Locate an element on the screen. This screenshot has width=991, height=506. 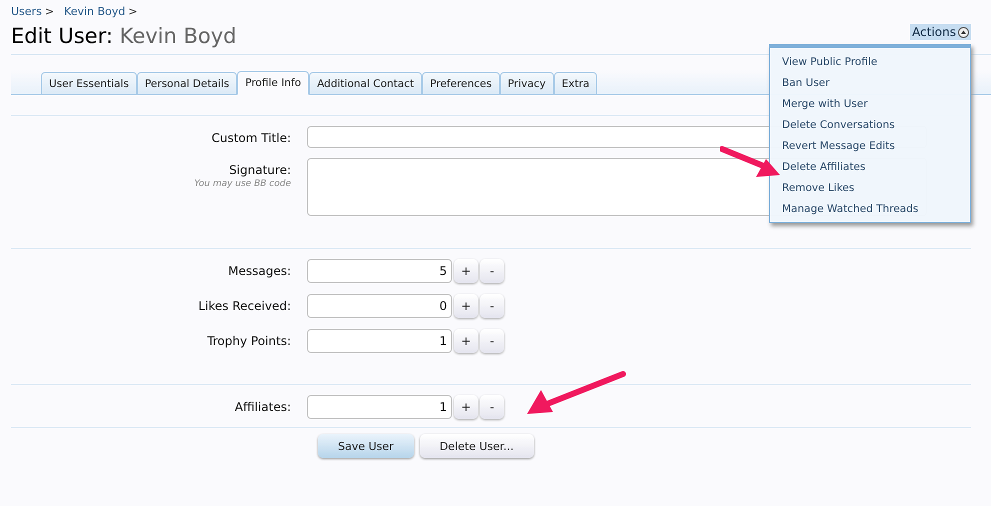
save-button: Save User is located at coordinates (366, 446).